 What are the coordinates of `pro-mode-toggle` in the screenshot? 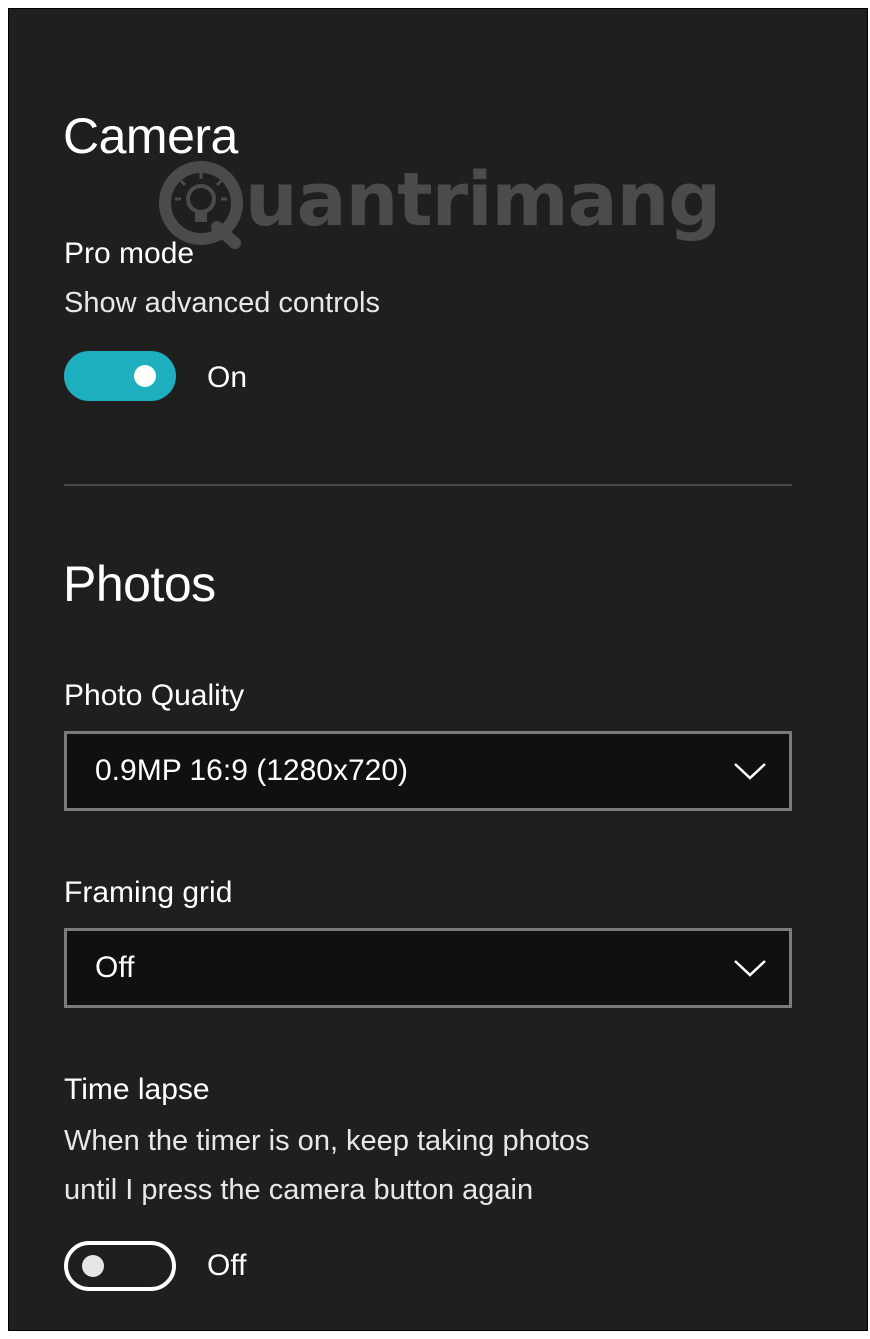 It's located at (120, 376).